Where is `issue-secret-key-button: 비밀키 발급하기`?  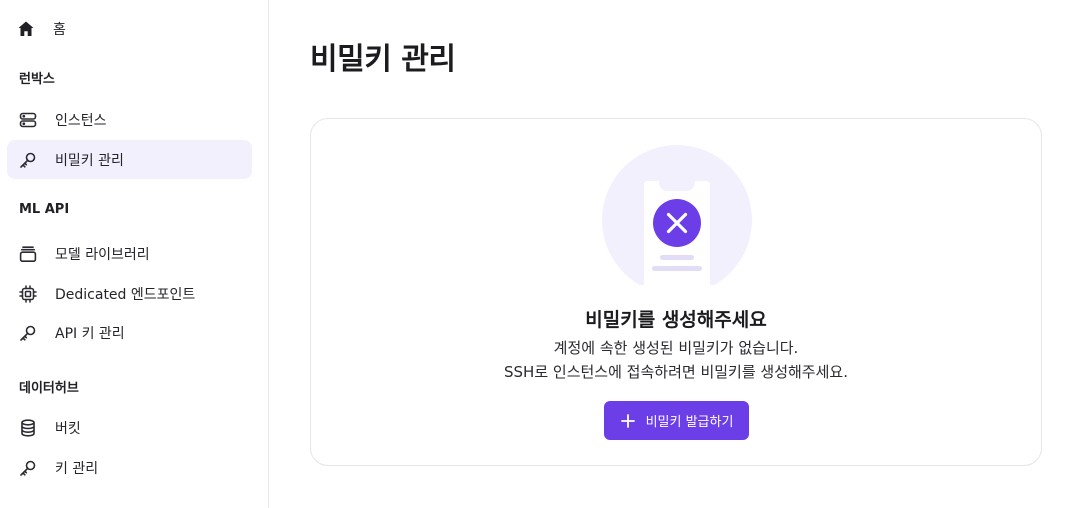
issue-secret-key-button: 비밀키 발급하기 is located at coordinates (676, 420).